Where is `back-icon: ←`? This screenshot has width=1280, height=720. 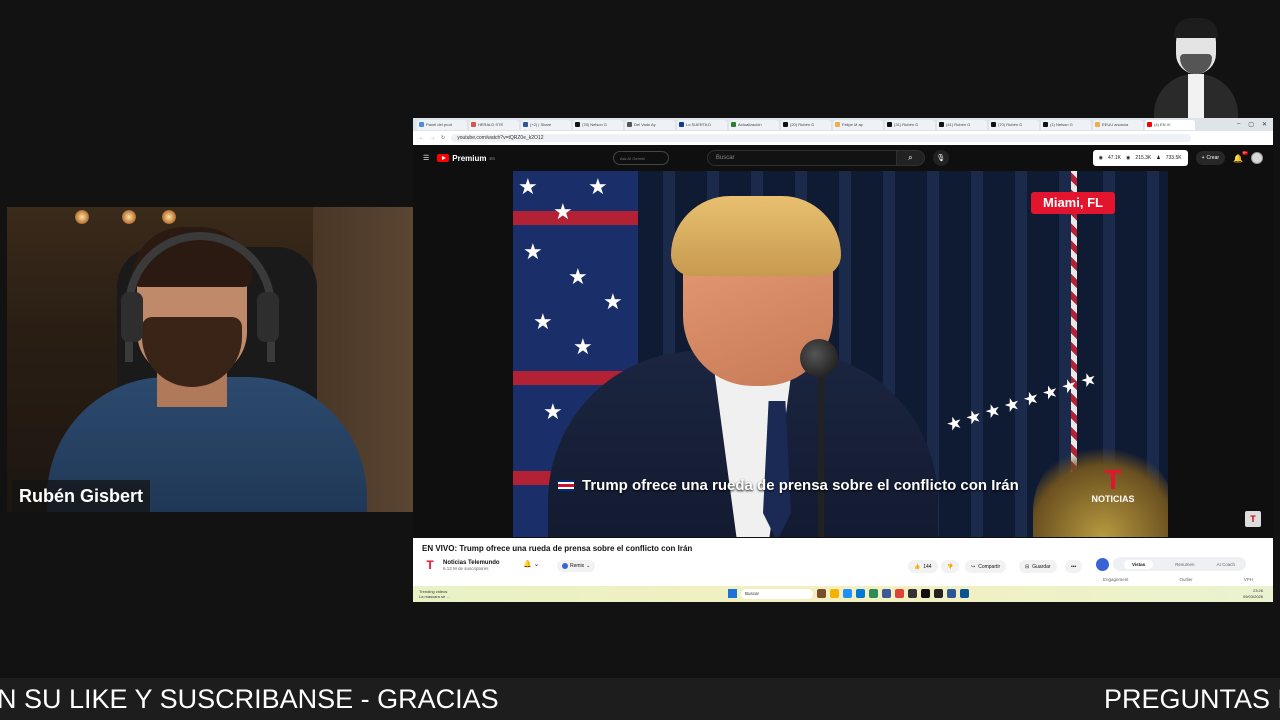
back-icon: ← is located at coordinates (421, 138).